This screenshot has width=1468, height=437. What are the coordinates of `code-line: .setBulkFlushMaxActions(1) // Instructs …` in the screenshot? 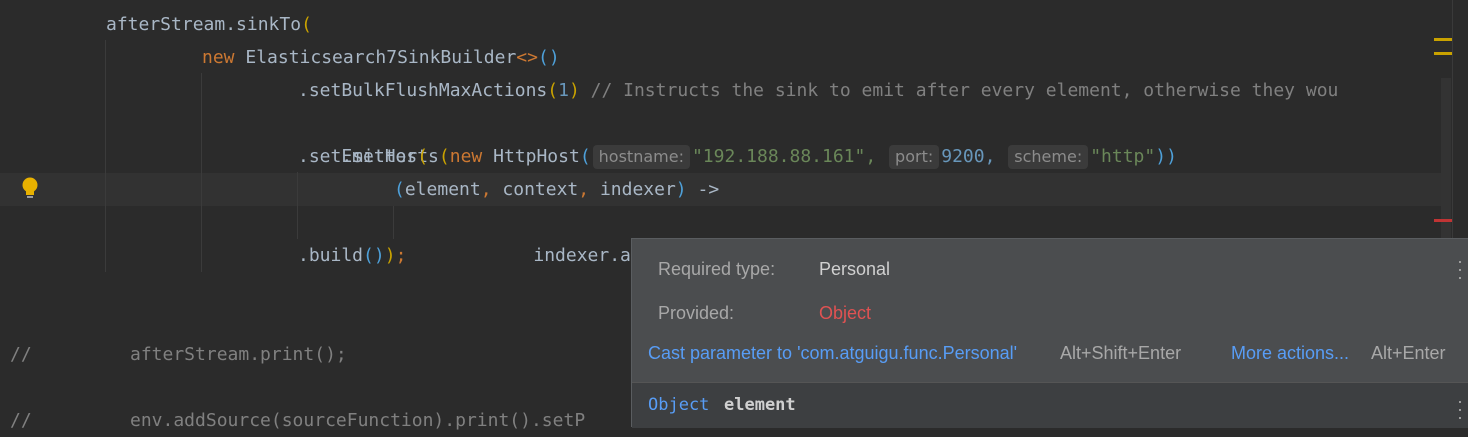 It's located at (818, 90).